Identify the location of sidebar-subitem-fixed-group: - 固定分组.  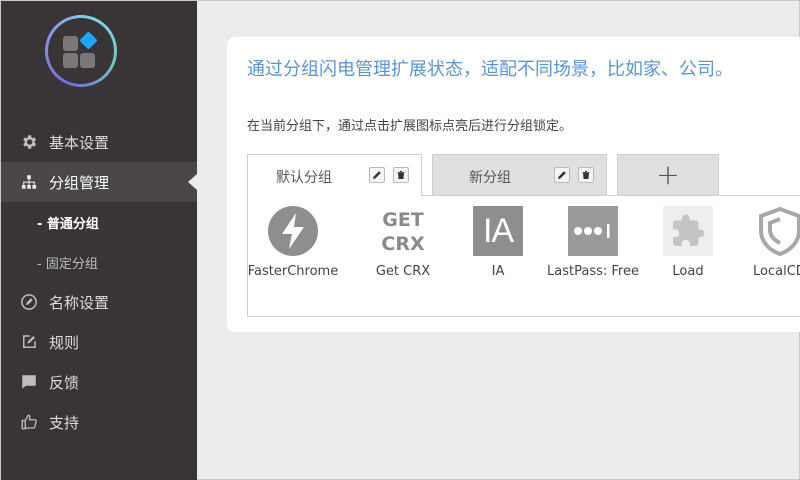
(99, 262).